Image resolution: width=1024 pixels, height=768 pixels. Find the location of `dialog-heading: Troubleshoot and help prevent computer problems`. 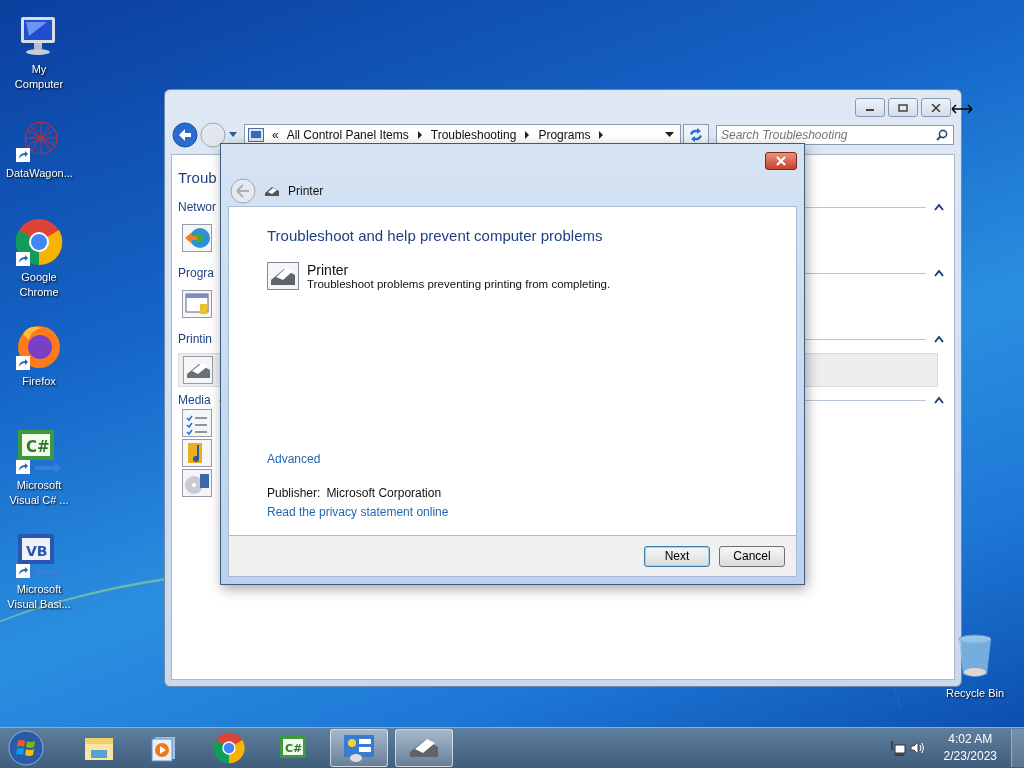

dialog-heading: Troubleshoot and help prevent computer problems is located at coordinates (435, 235).